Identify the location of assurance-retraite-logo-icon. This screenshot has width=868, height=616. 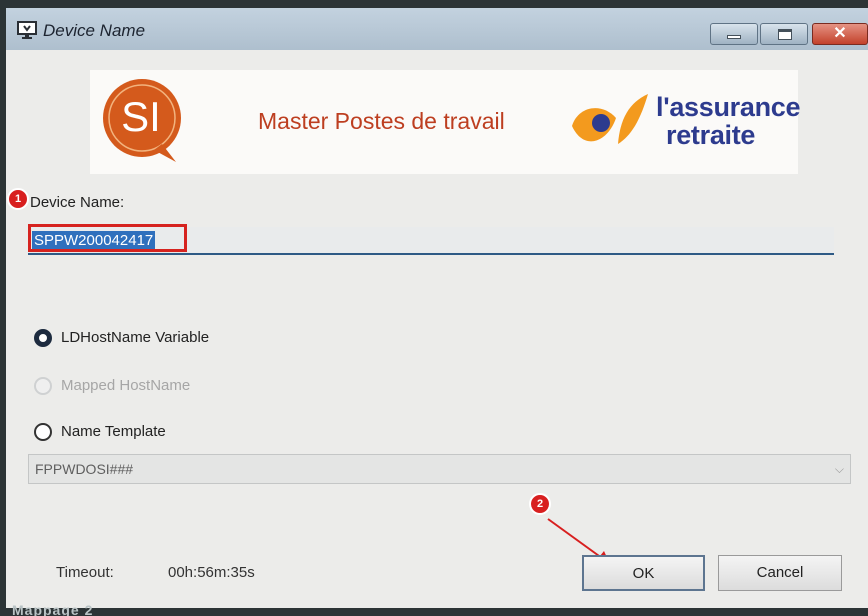
(610, 119).